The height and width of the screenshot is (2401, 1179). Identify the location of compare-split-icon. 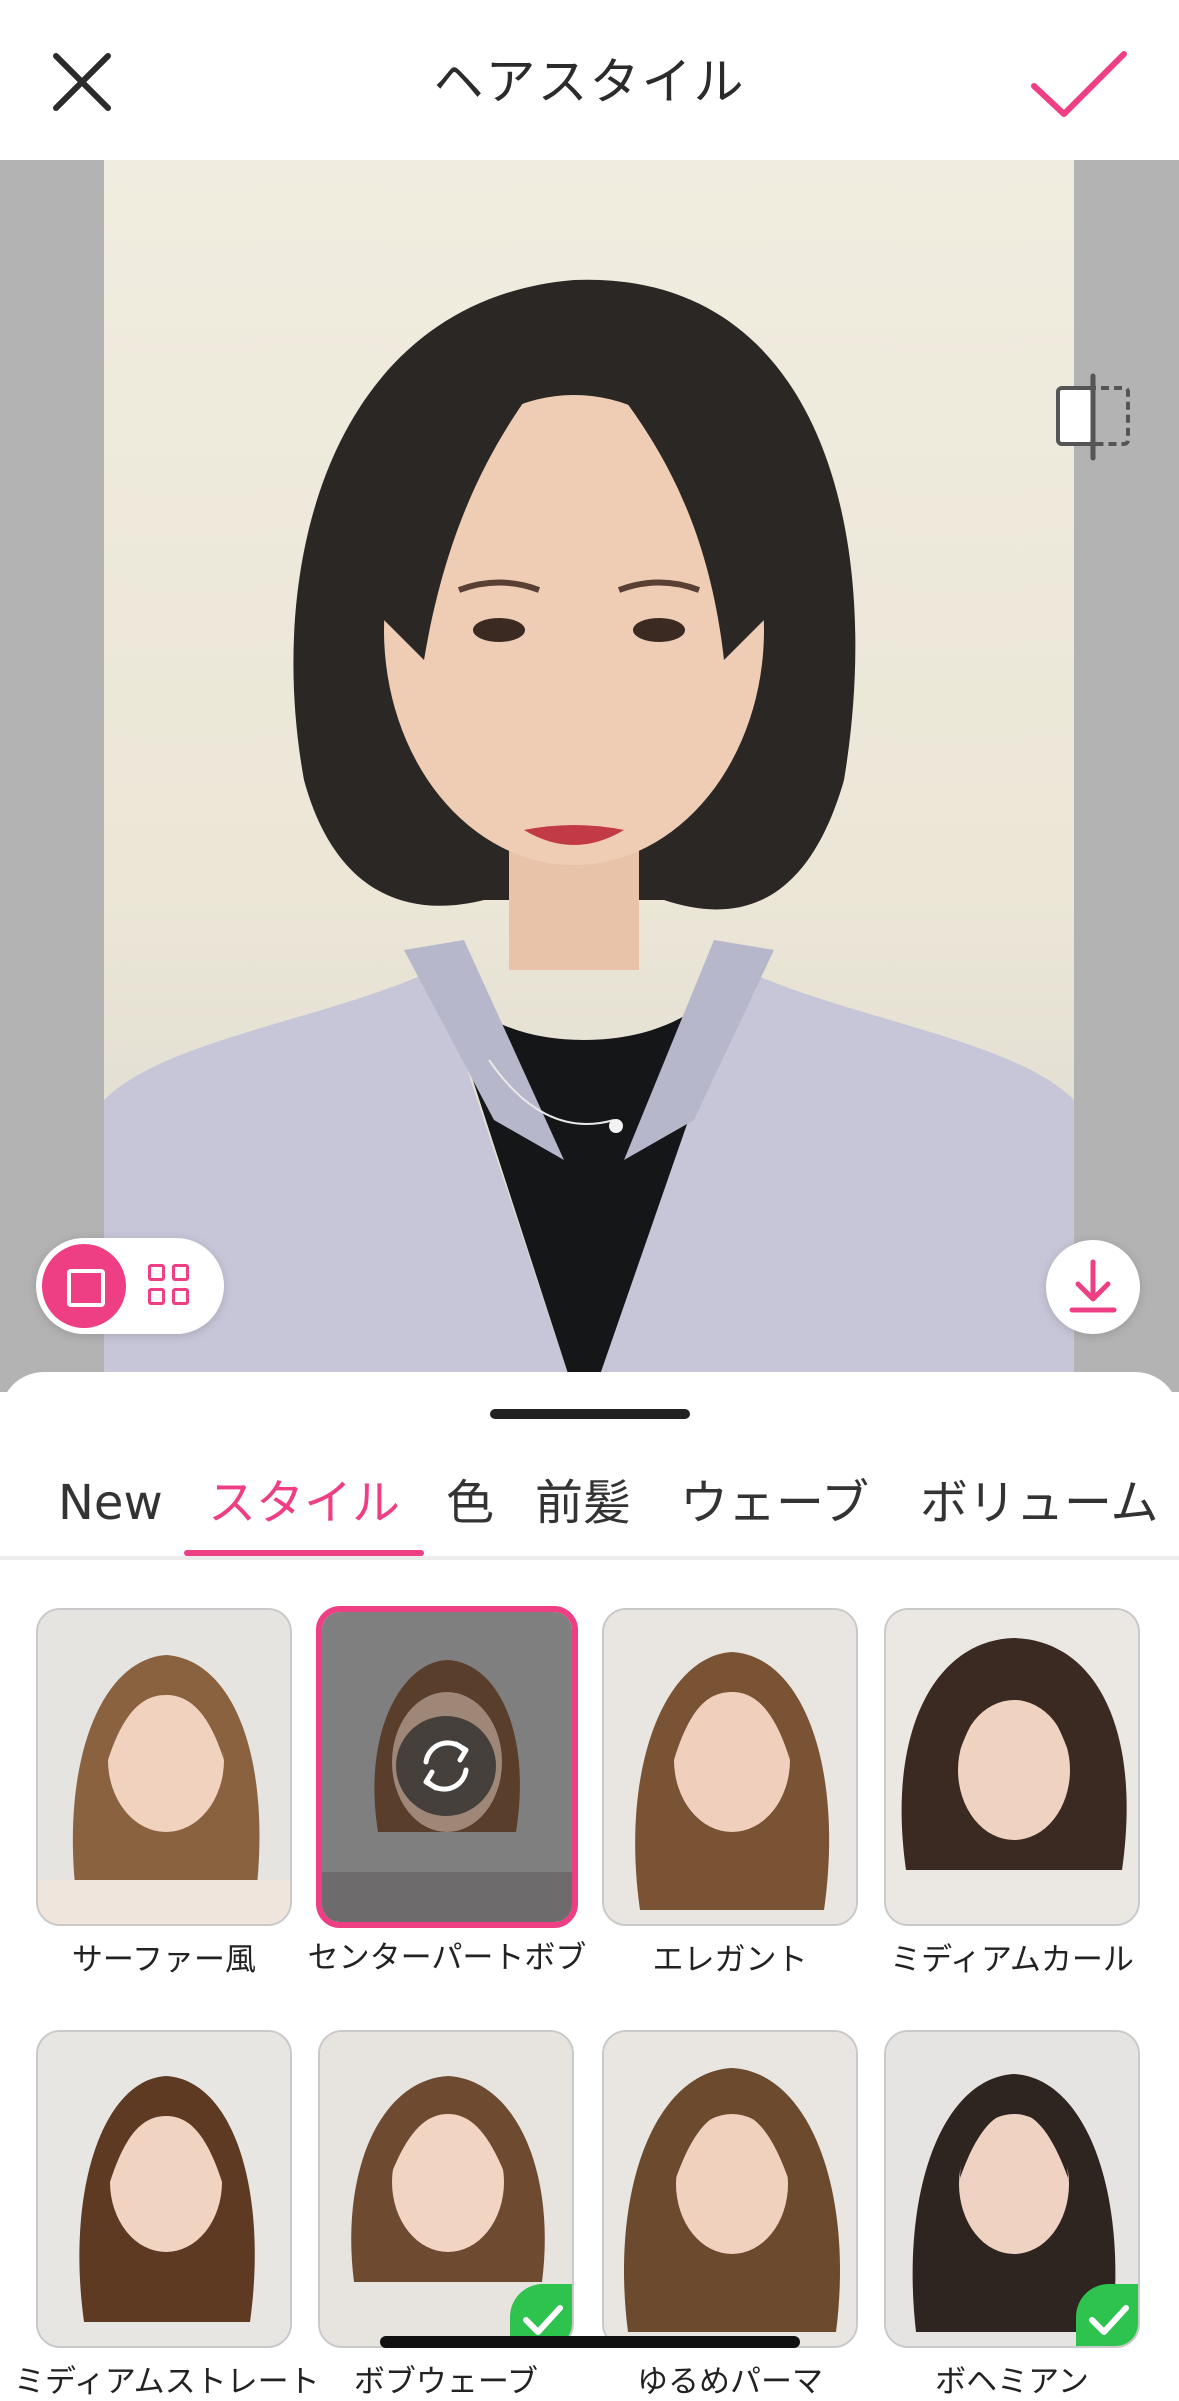
(1093, 417).